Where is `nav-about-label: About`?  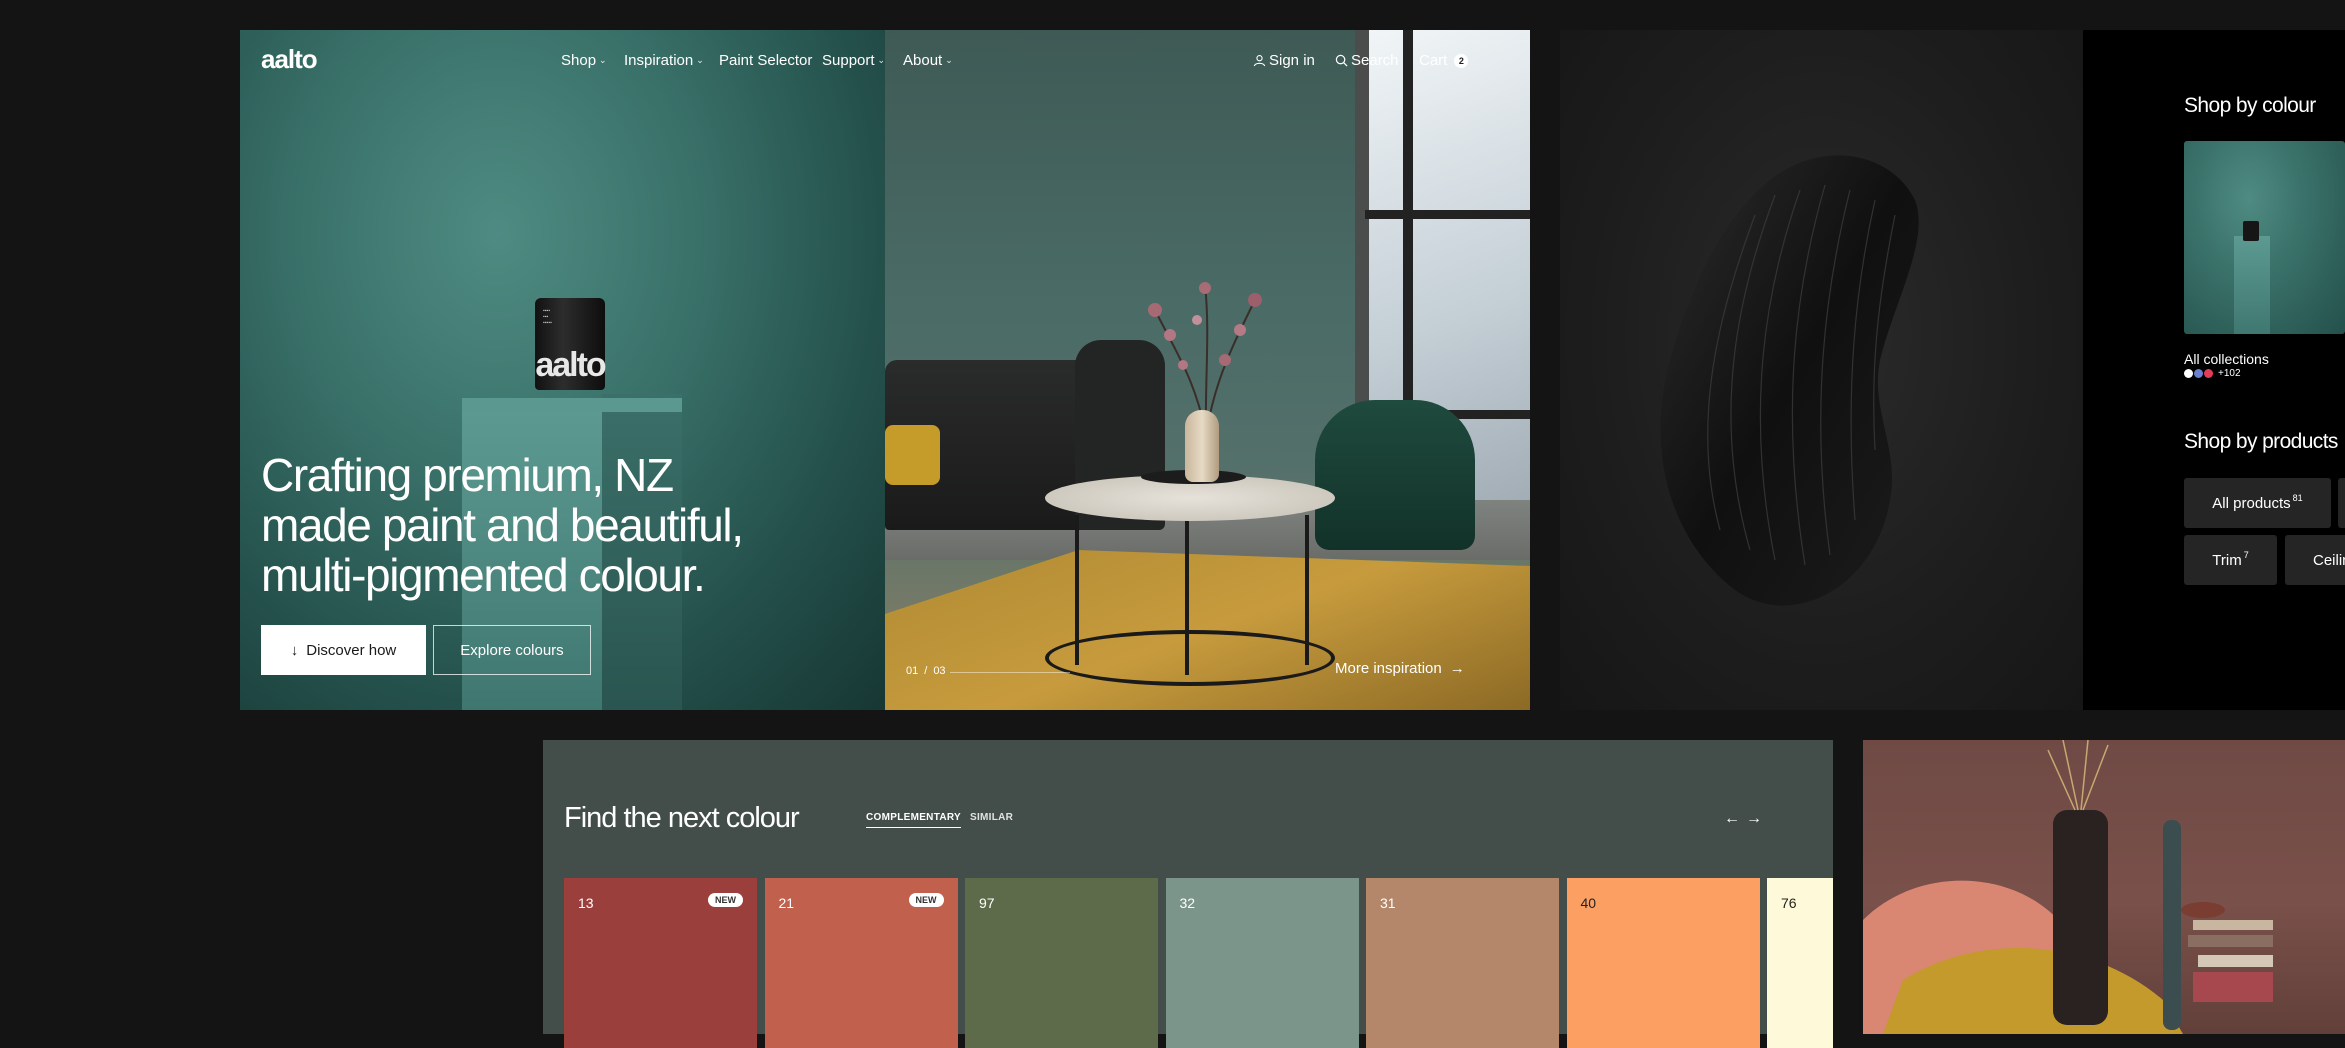 nav-about-label: About is located at coordinates (923, 60).